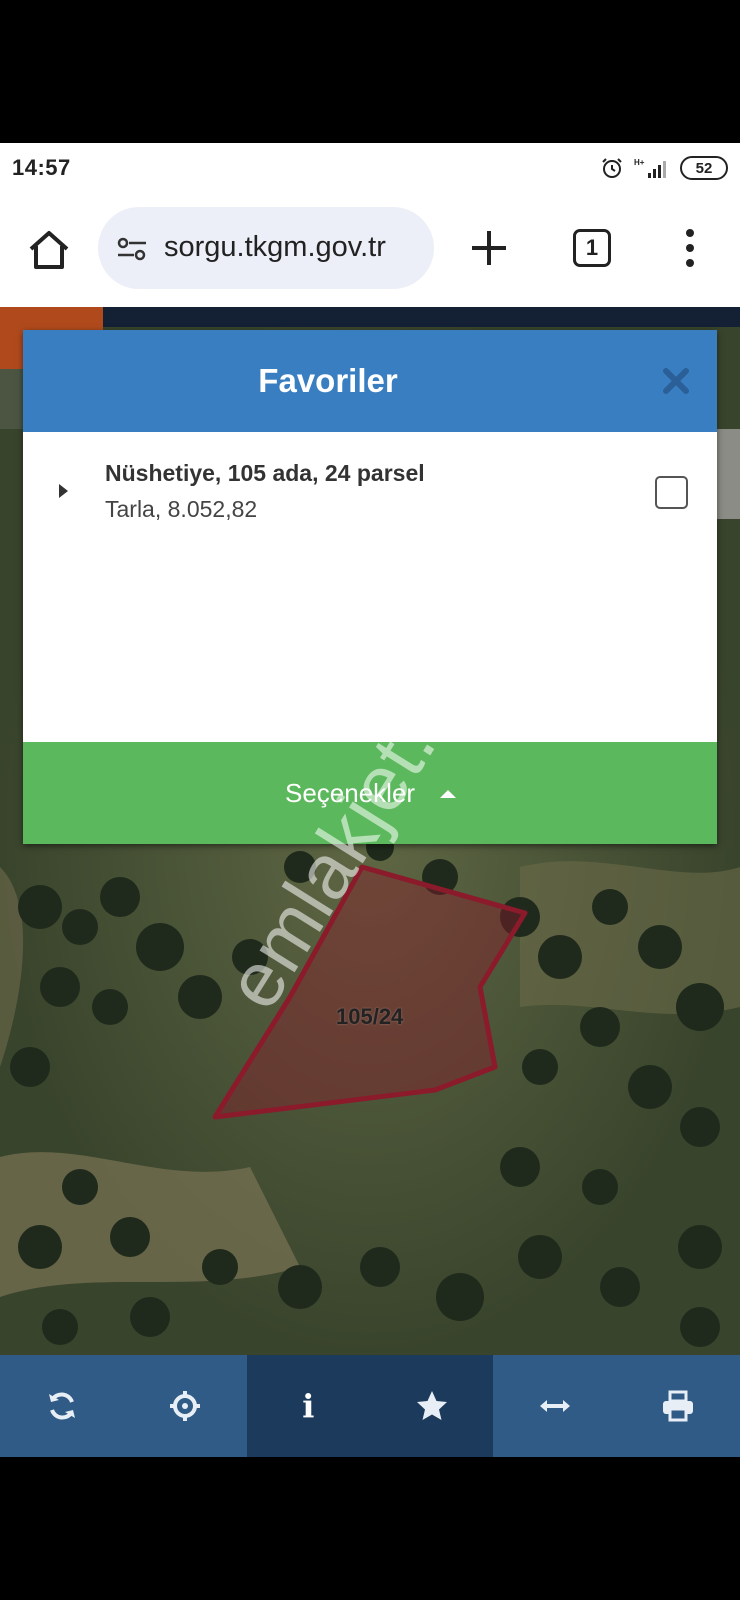 Image resolution: width=740 pixels, height=1600 pixels. What do you see at coordinates (489, 248) in the screenshot?
I see `new-tab-icon` at bounding box center [489, 248].